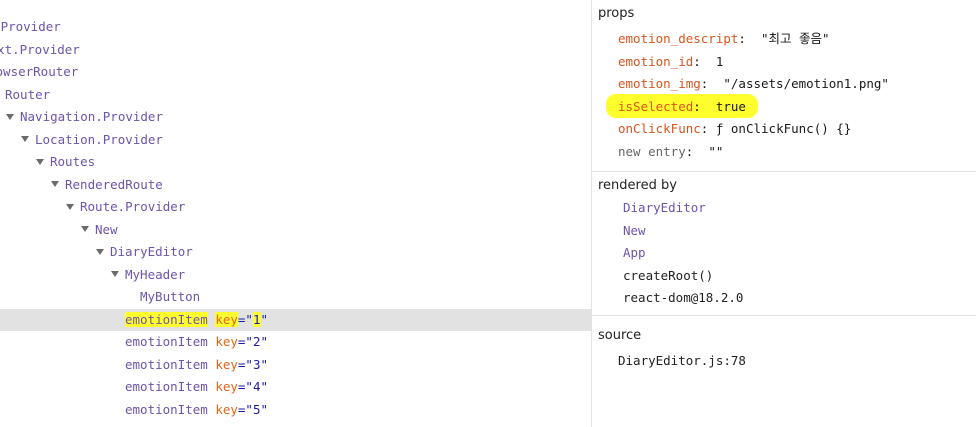 The width and height of the screenshot is (976, 427). I want to click on prop-value: ƒ onClickFunc() {}, so click(783, 128).